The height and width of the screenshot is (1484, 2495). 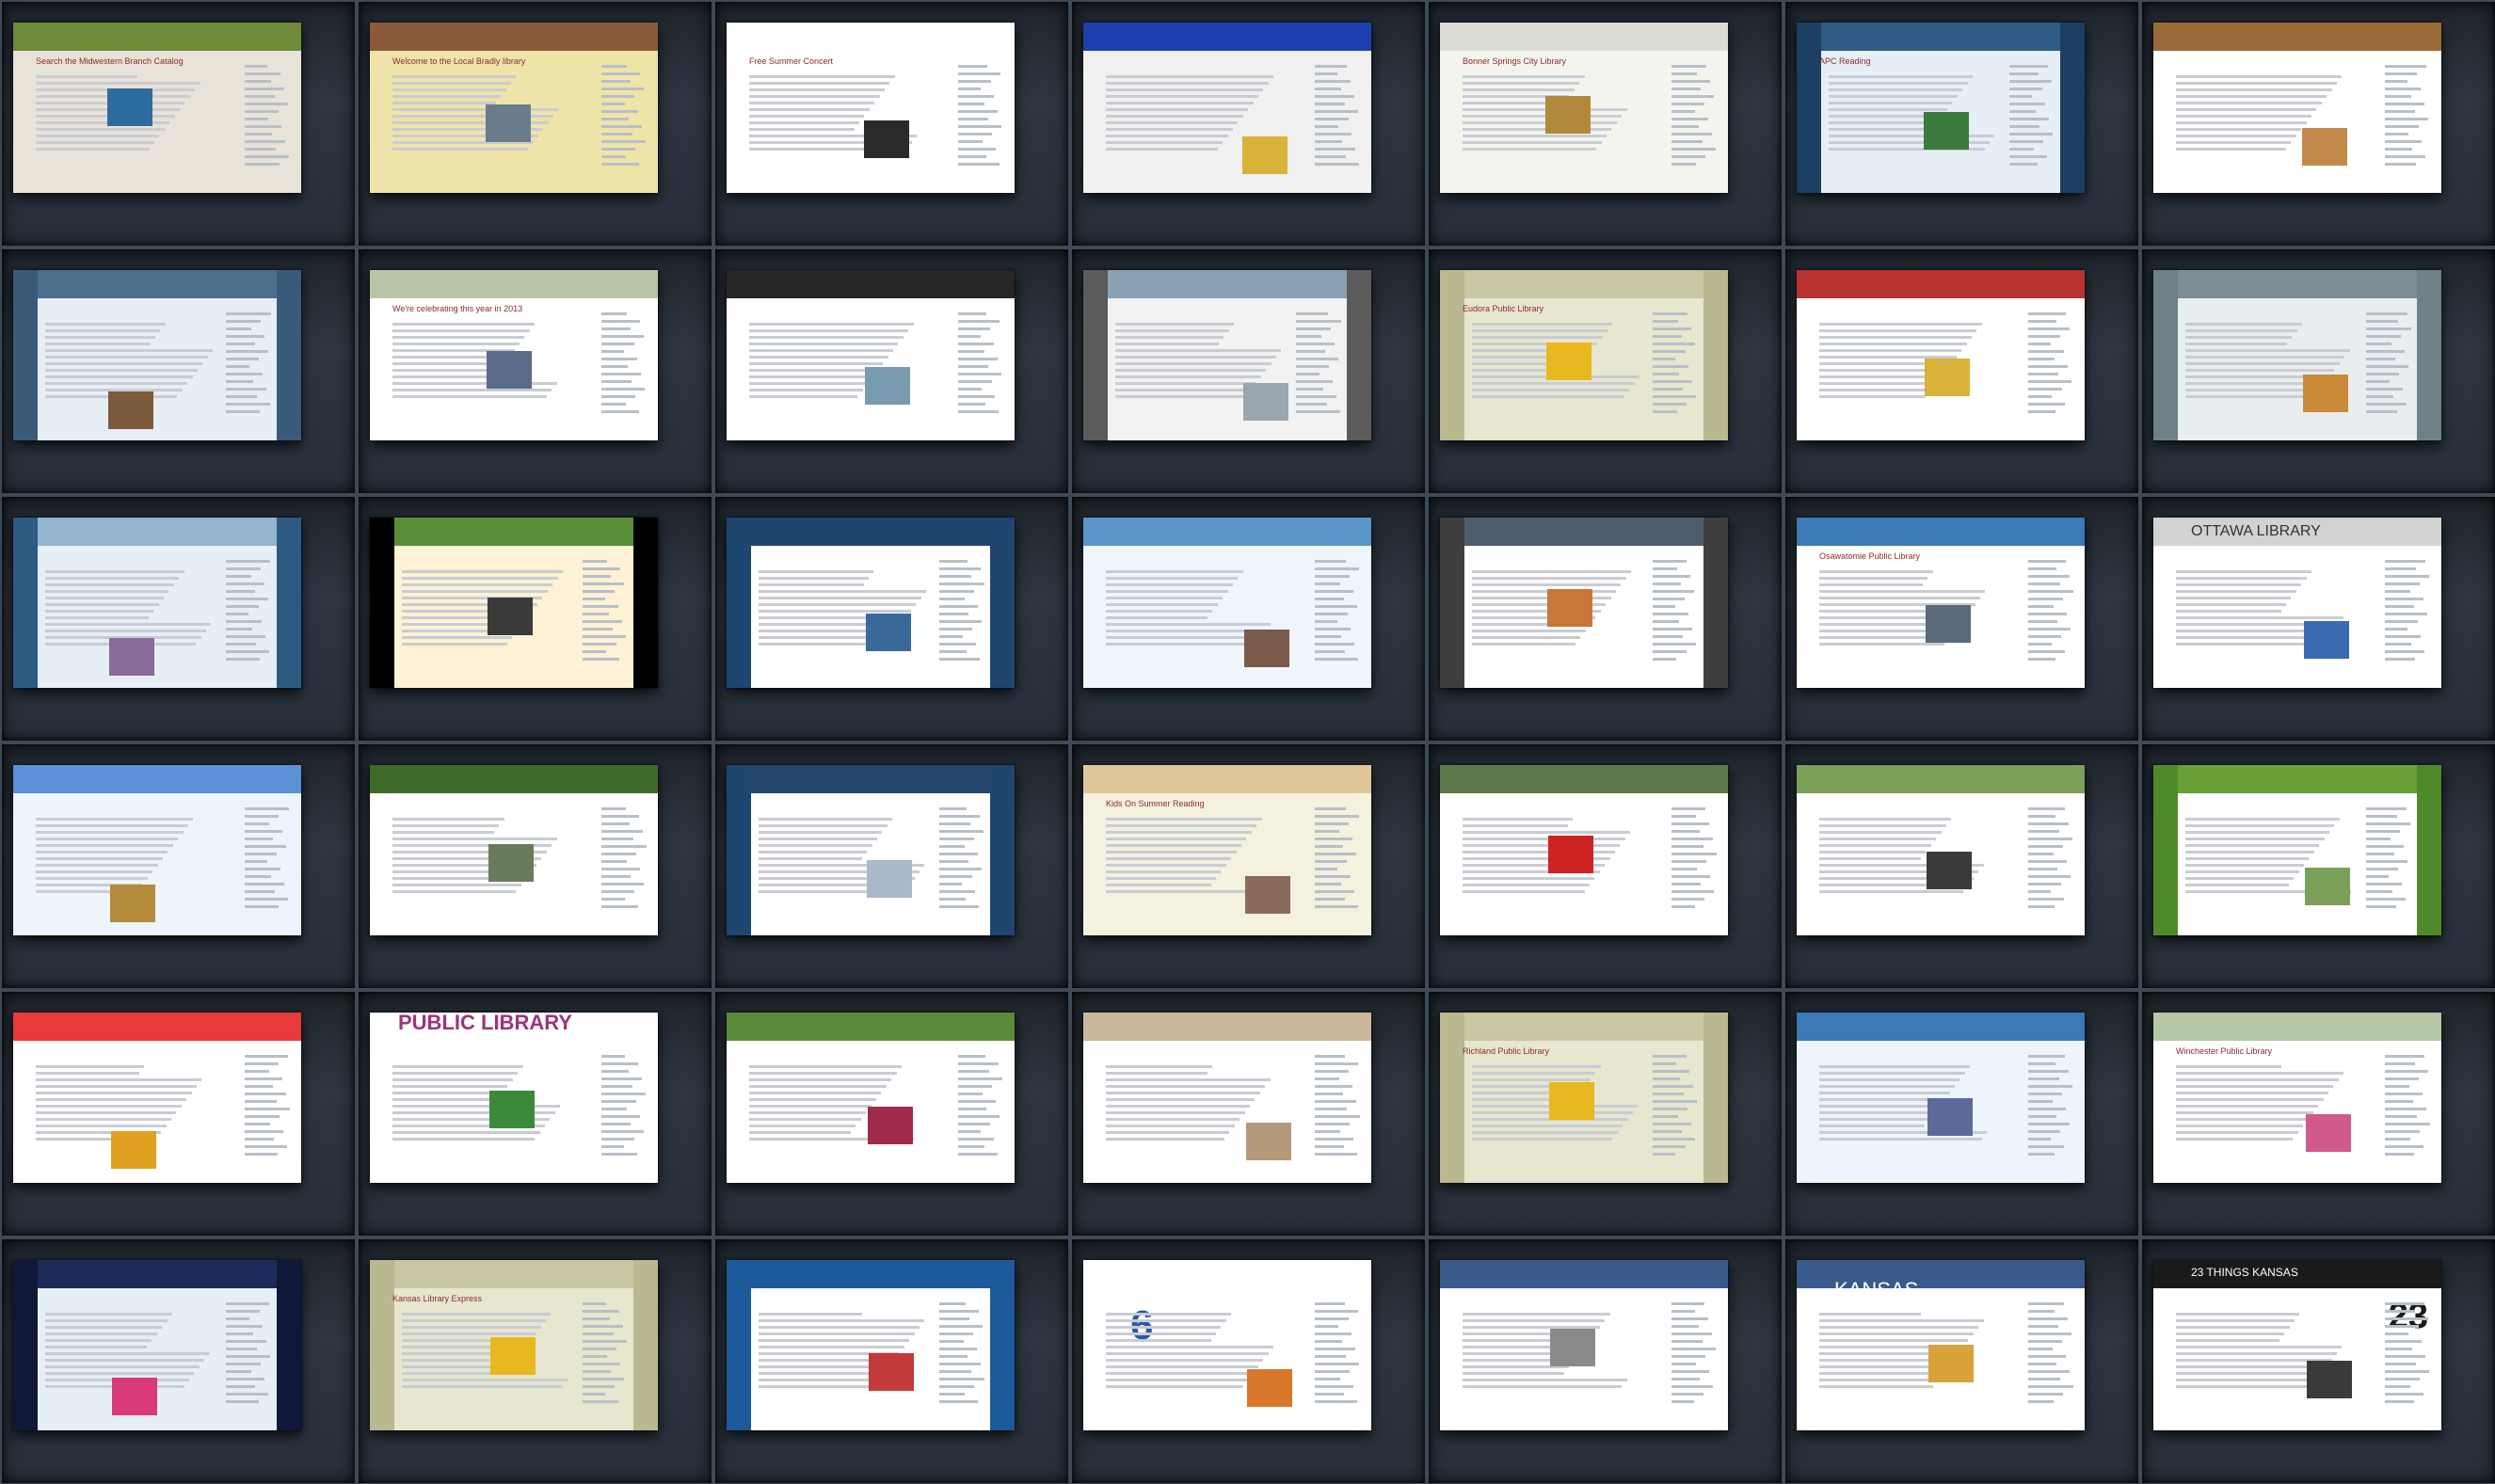 I want to click on thumbnail-cell: Search the Midwestern Branch Catalog, so click(x=178, y=123).